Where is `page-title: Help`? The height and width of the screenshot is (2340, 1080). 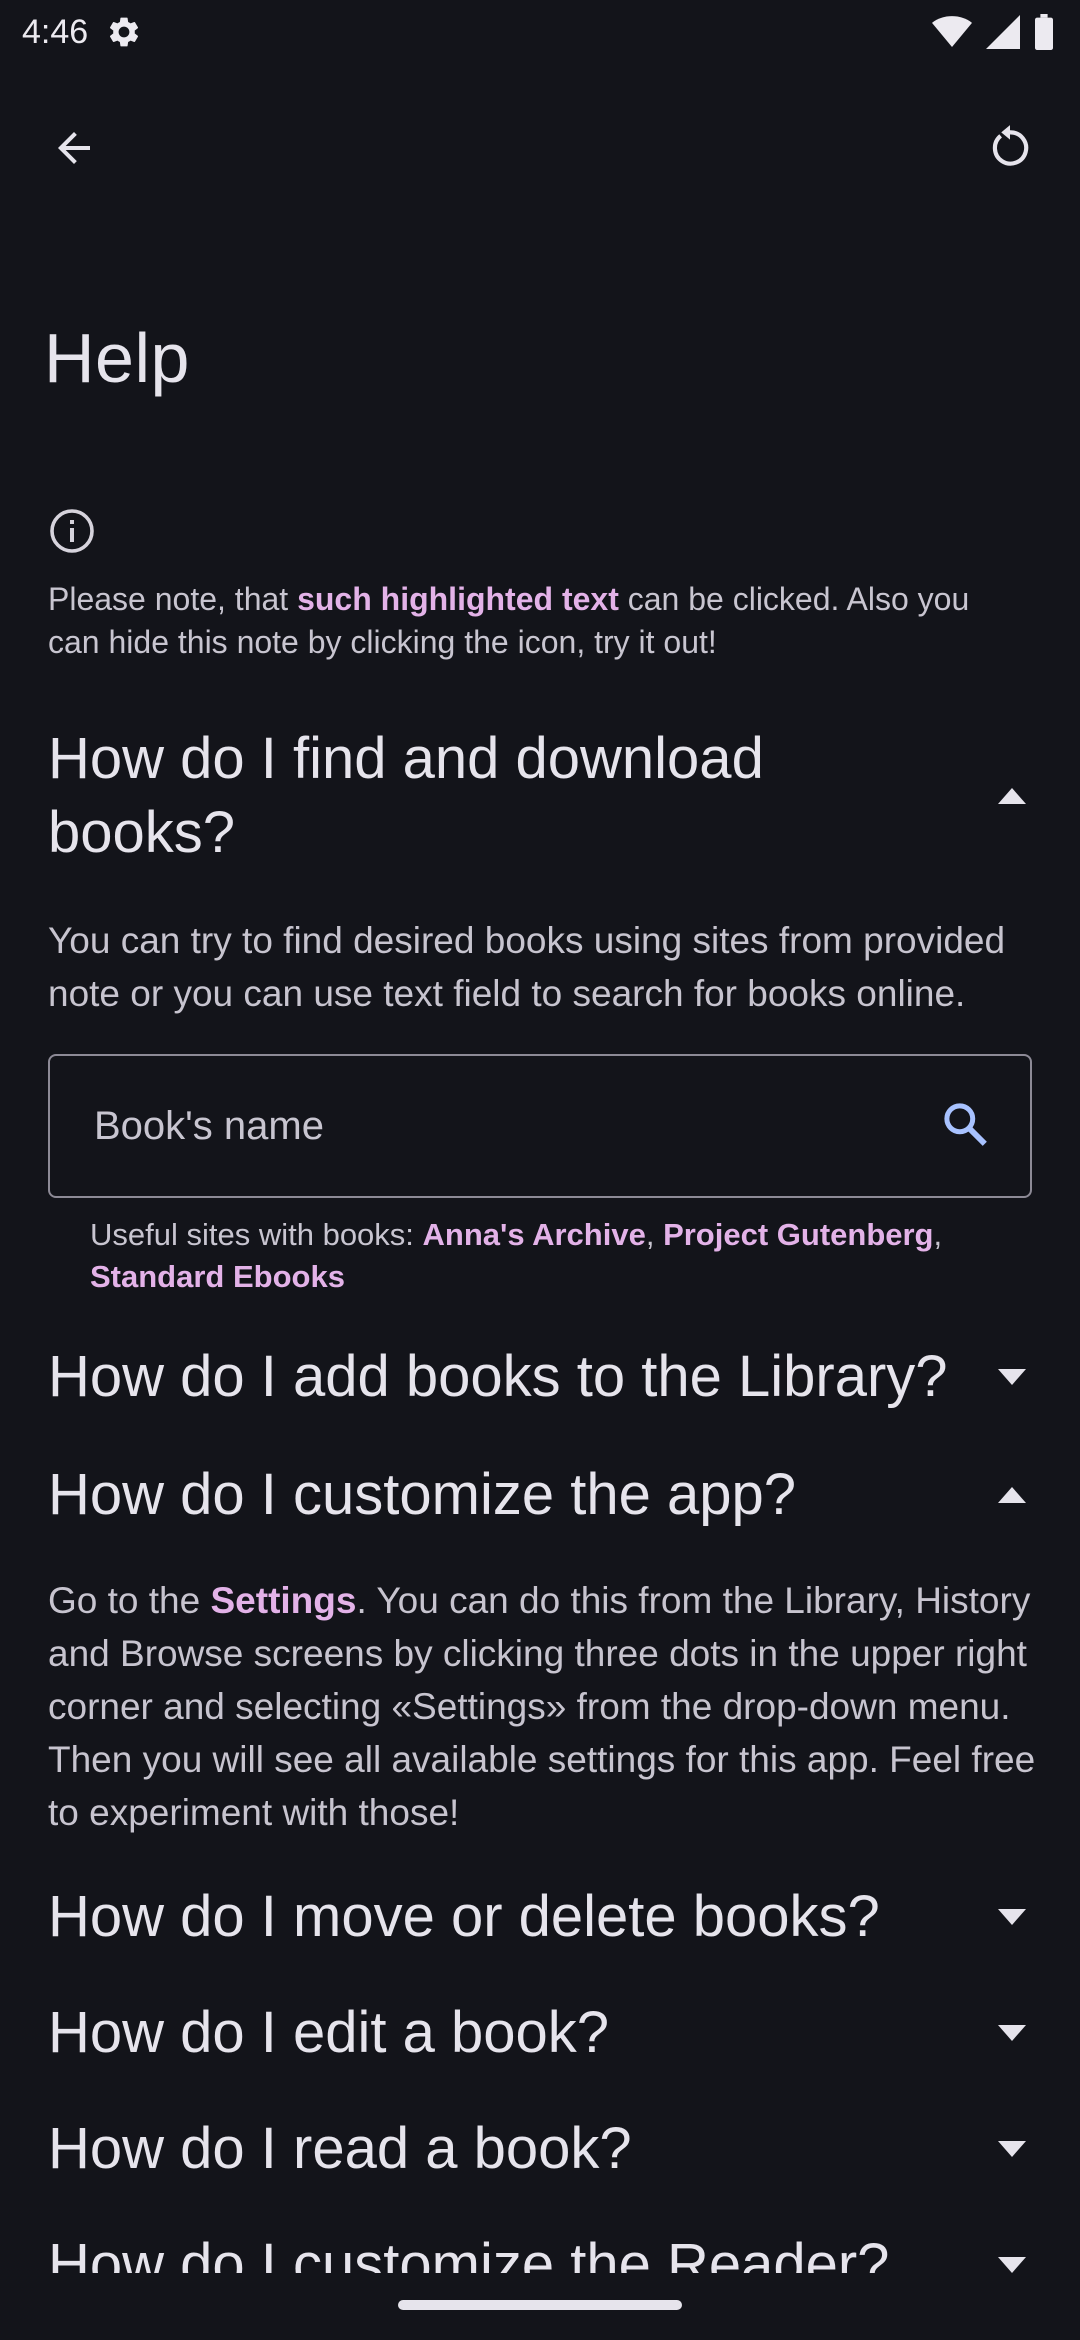 page-title: Help is located at coordinates (117, 358).